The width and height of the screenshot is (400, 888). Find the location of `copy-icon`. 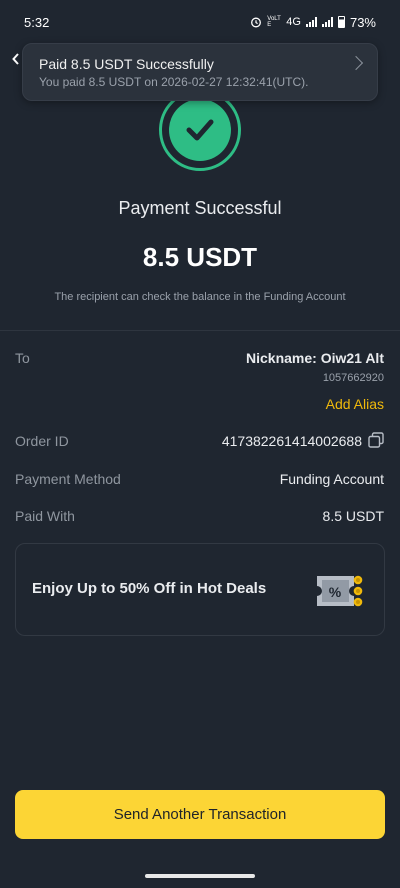

copy-icon is located at coordinates (376, 440).